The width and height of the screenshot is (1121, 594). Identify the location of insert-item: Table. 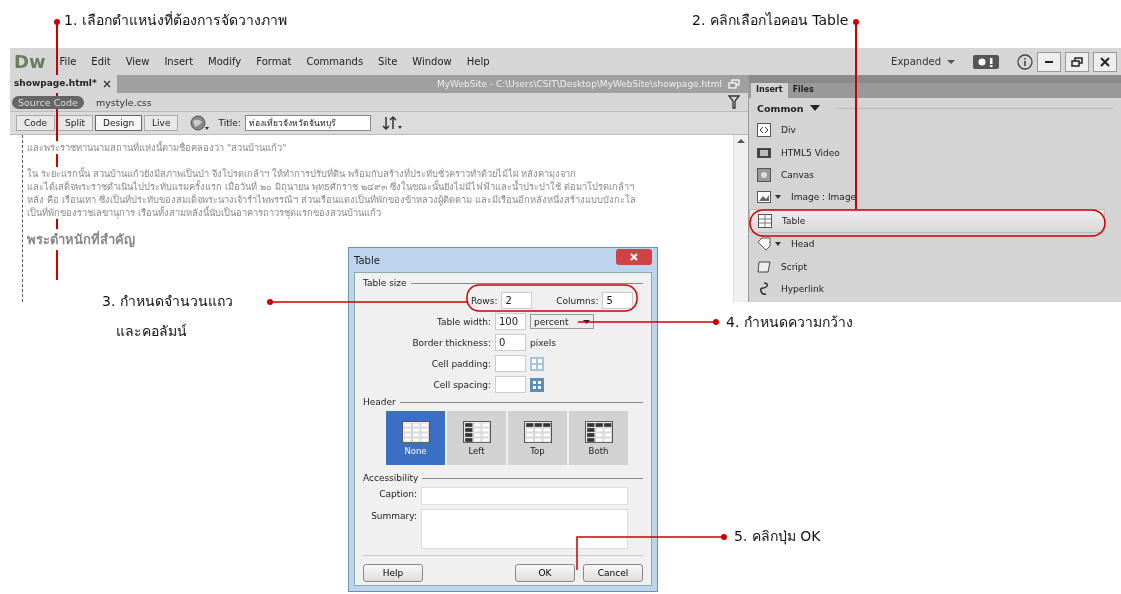
(927, 220).